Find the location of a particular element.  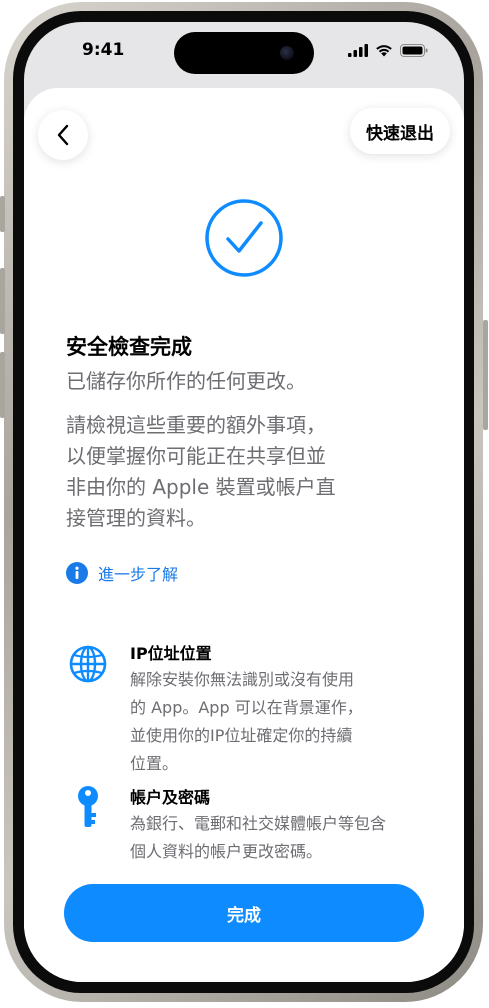

chevron-left-icon is located at coordinates (63, 135).